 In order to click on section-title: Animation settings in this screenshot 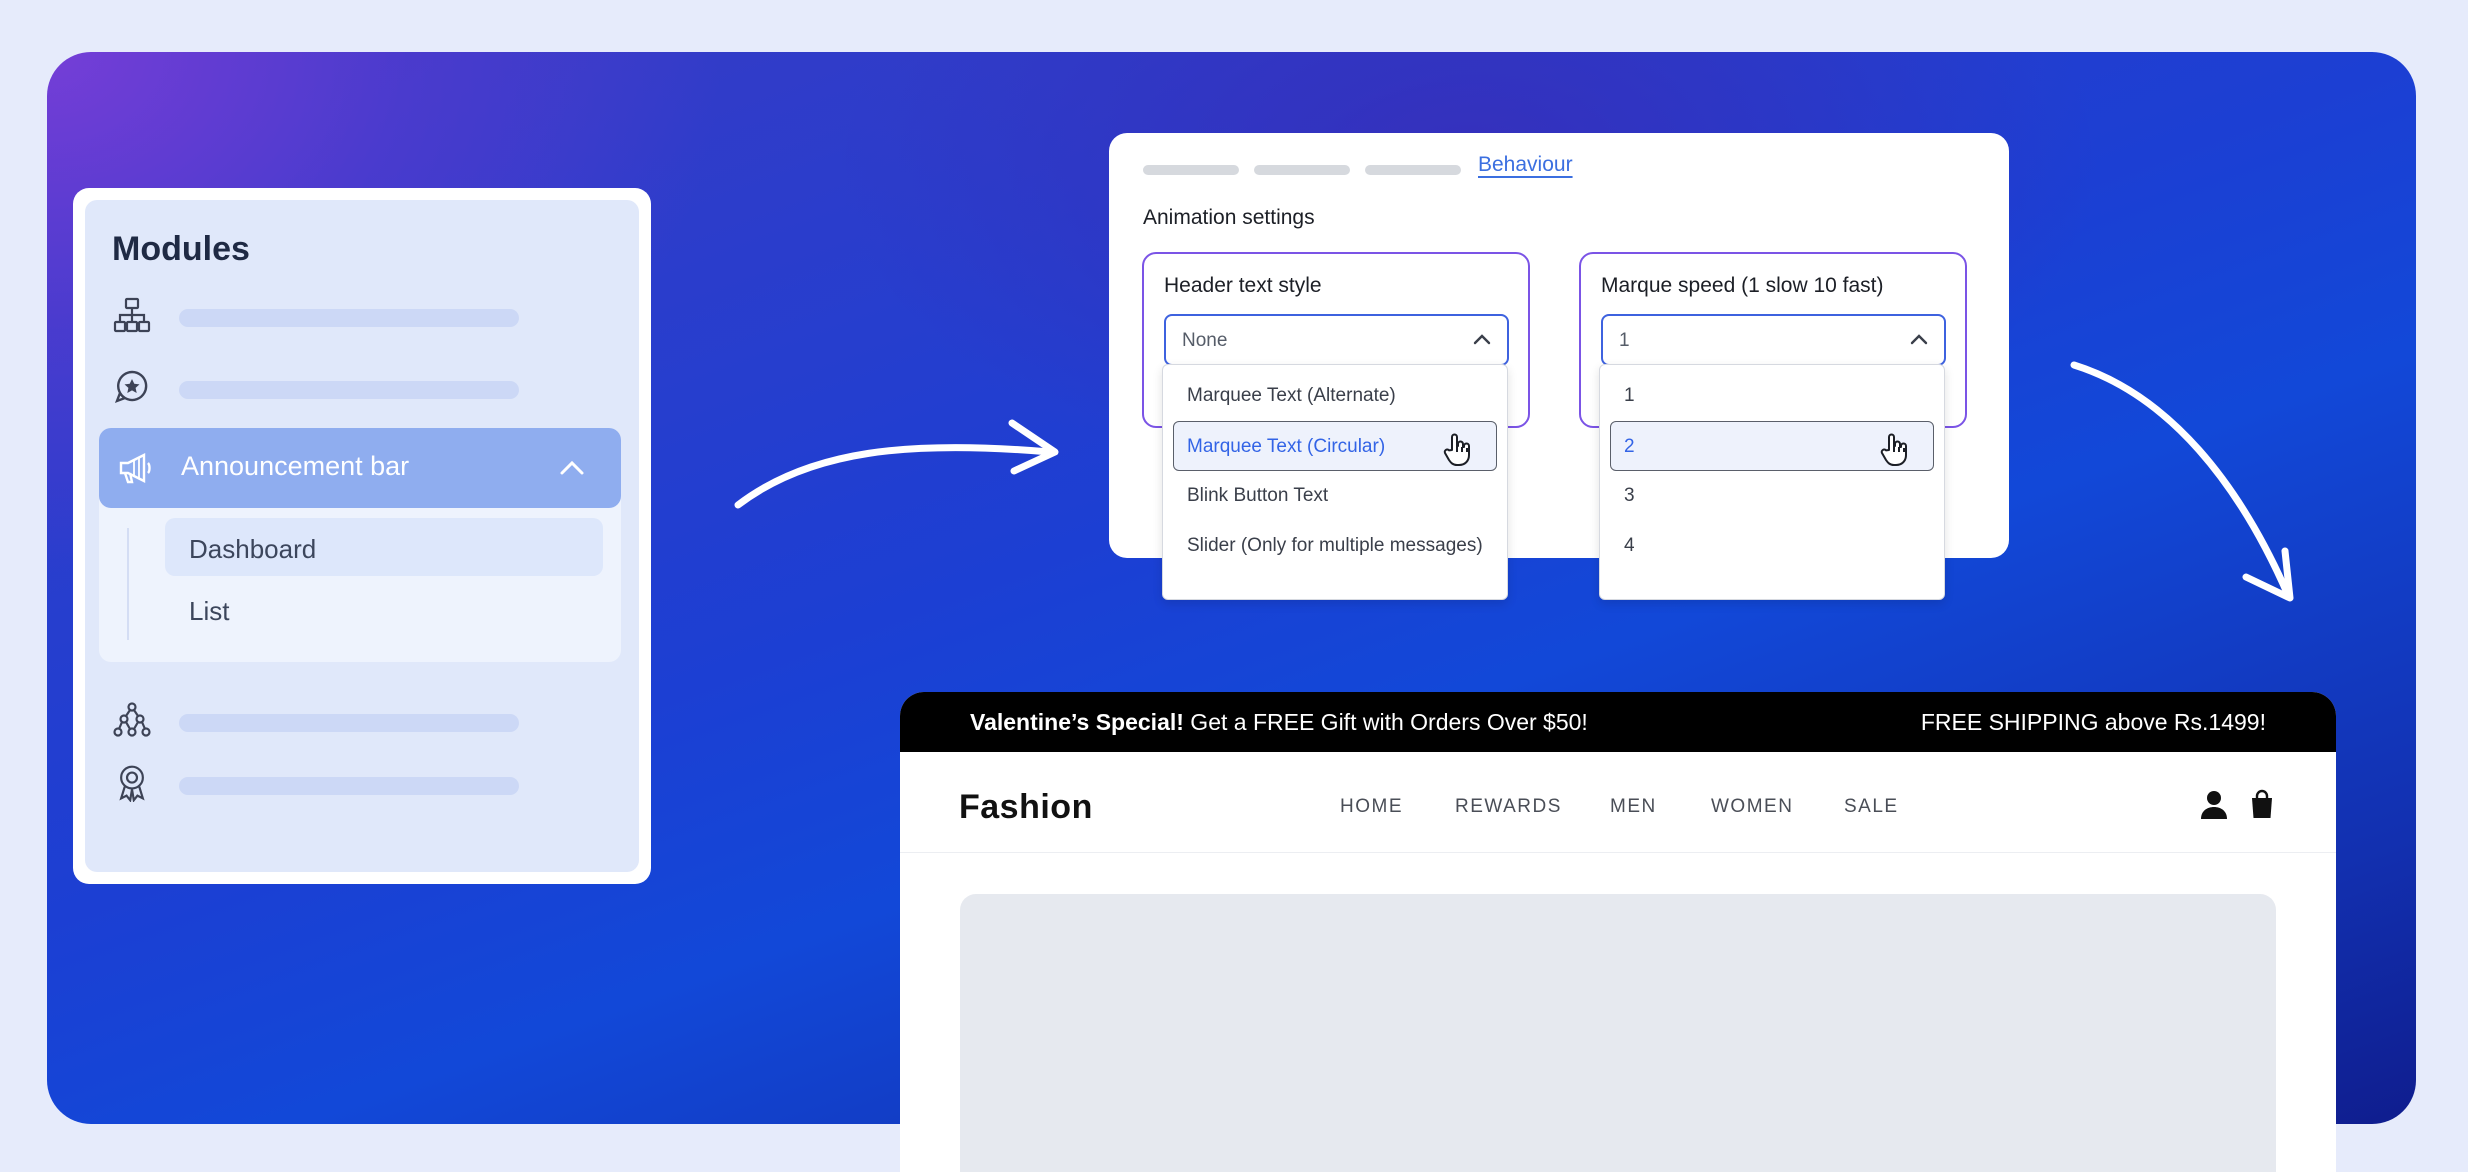, I will do `click(1229, 217)`.